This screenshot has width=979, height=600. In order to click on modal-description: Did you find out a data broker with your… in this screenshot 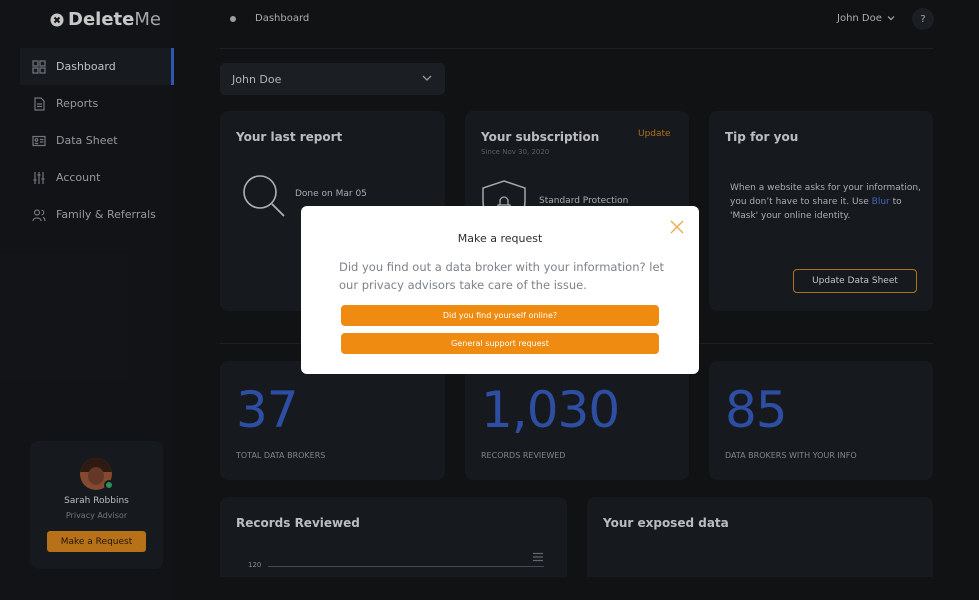, I will do `click(502, 276)`.